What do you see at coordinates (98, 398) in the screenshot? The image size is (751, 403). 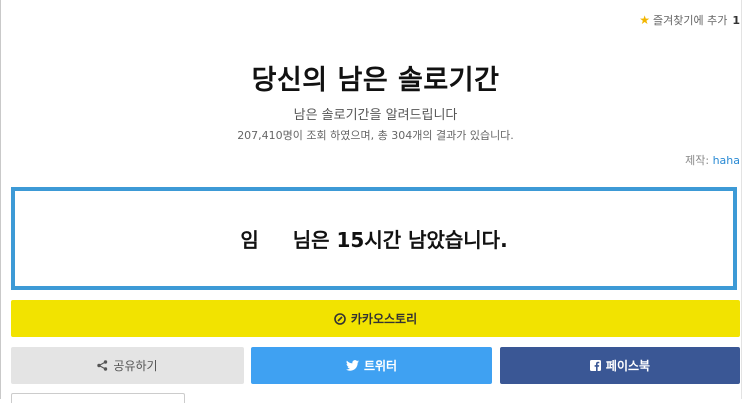 I see `partial-button-below` at bounding box center [98, 398].